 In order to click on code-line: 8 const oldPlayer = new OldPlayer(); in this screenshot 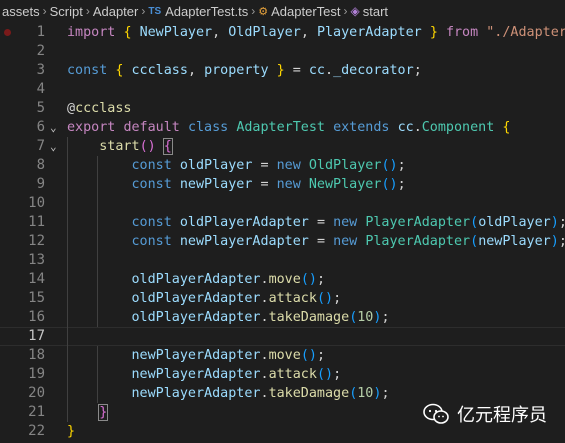, I will do `click(282, 165)`.